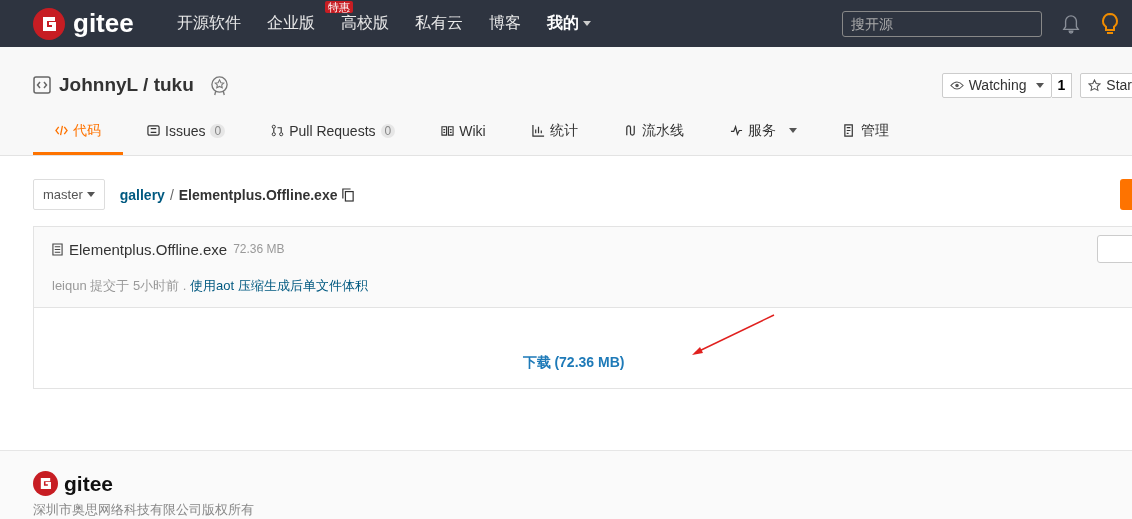  Describe the element at coordinates (630, 130) in the screenshot. I see `pipeline-icon` at that location.